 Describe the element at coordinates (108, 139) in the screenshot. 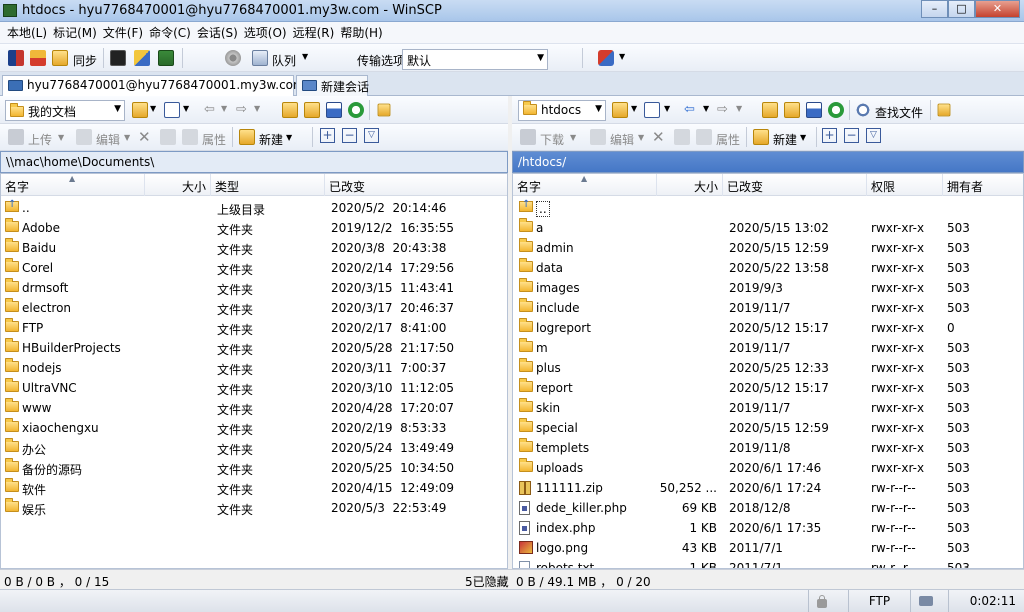

I see `local-edit-label: 编辑` at that location.